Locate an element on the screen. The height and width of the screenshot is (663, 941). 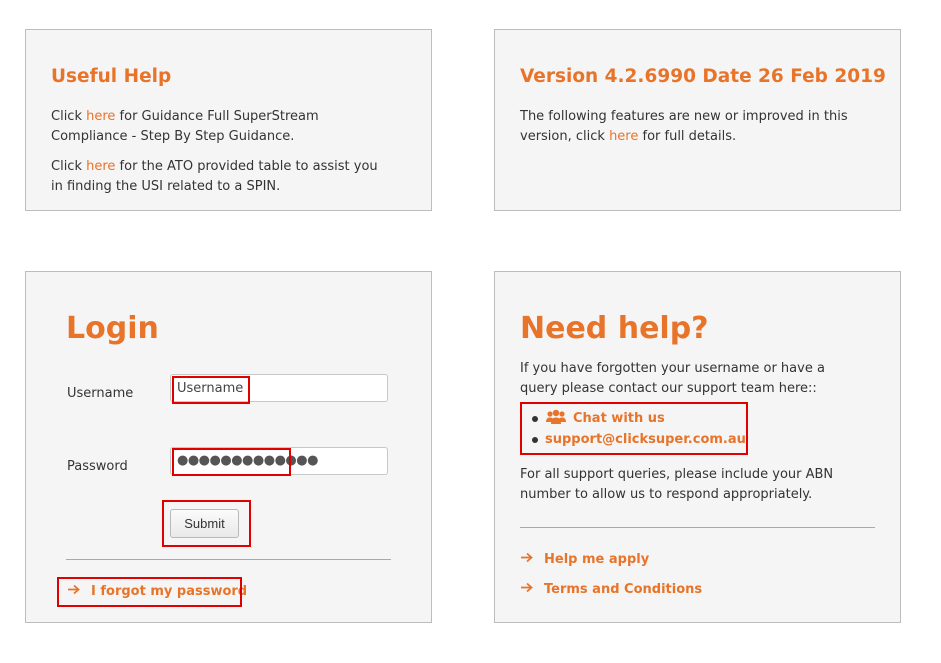
forgot-highlight-box is located at coordinates (149, 592).